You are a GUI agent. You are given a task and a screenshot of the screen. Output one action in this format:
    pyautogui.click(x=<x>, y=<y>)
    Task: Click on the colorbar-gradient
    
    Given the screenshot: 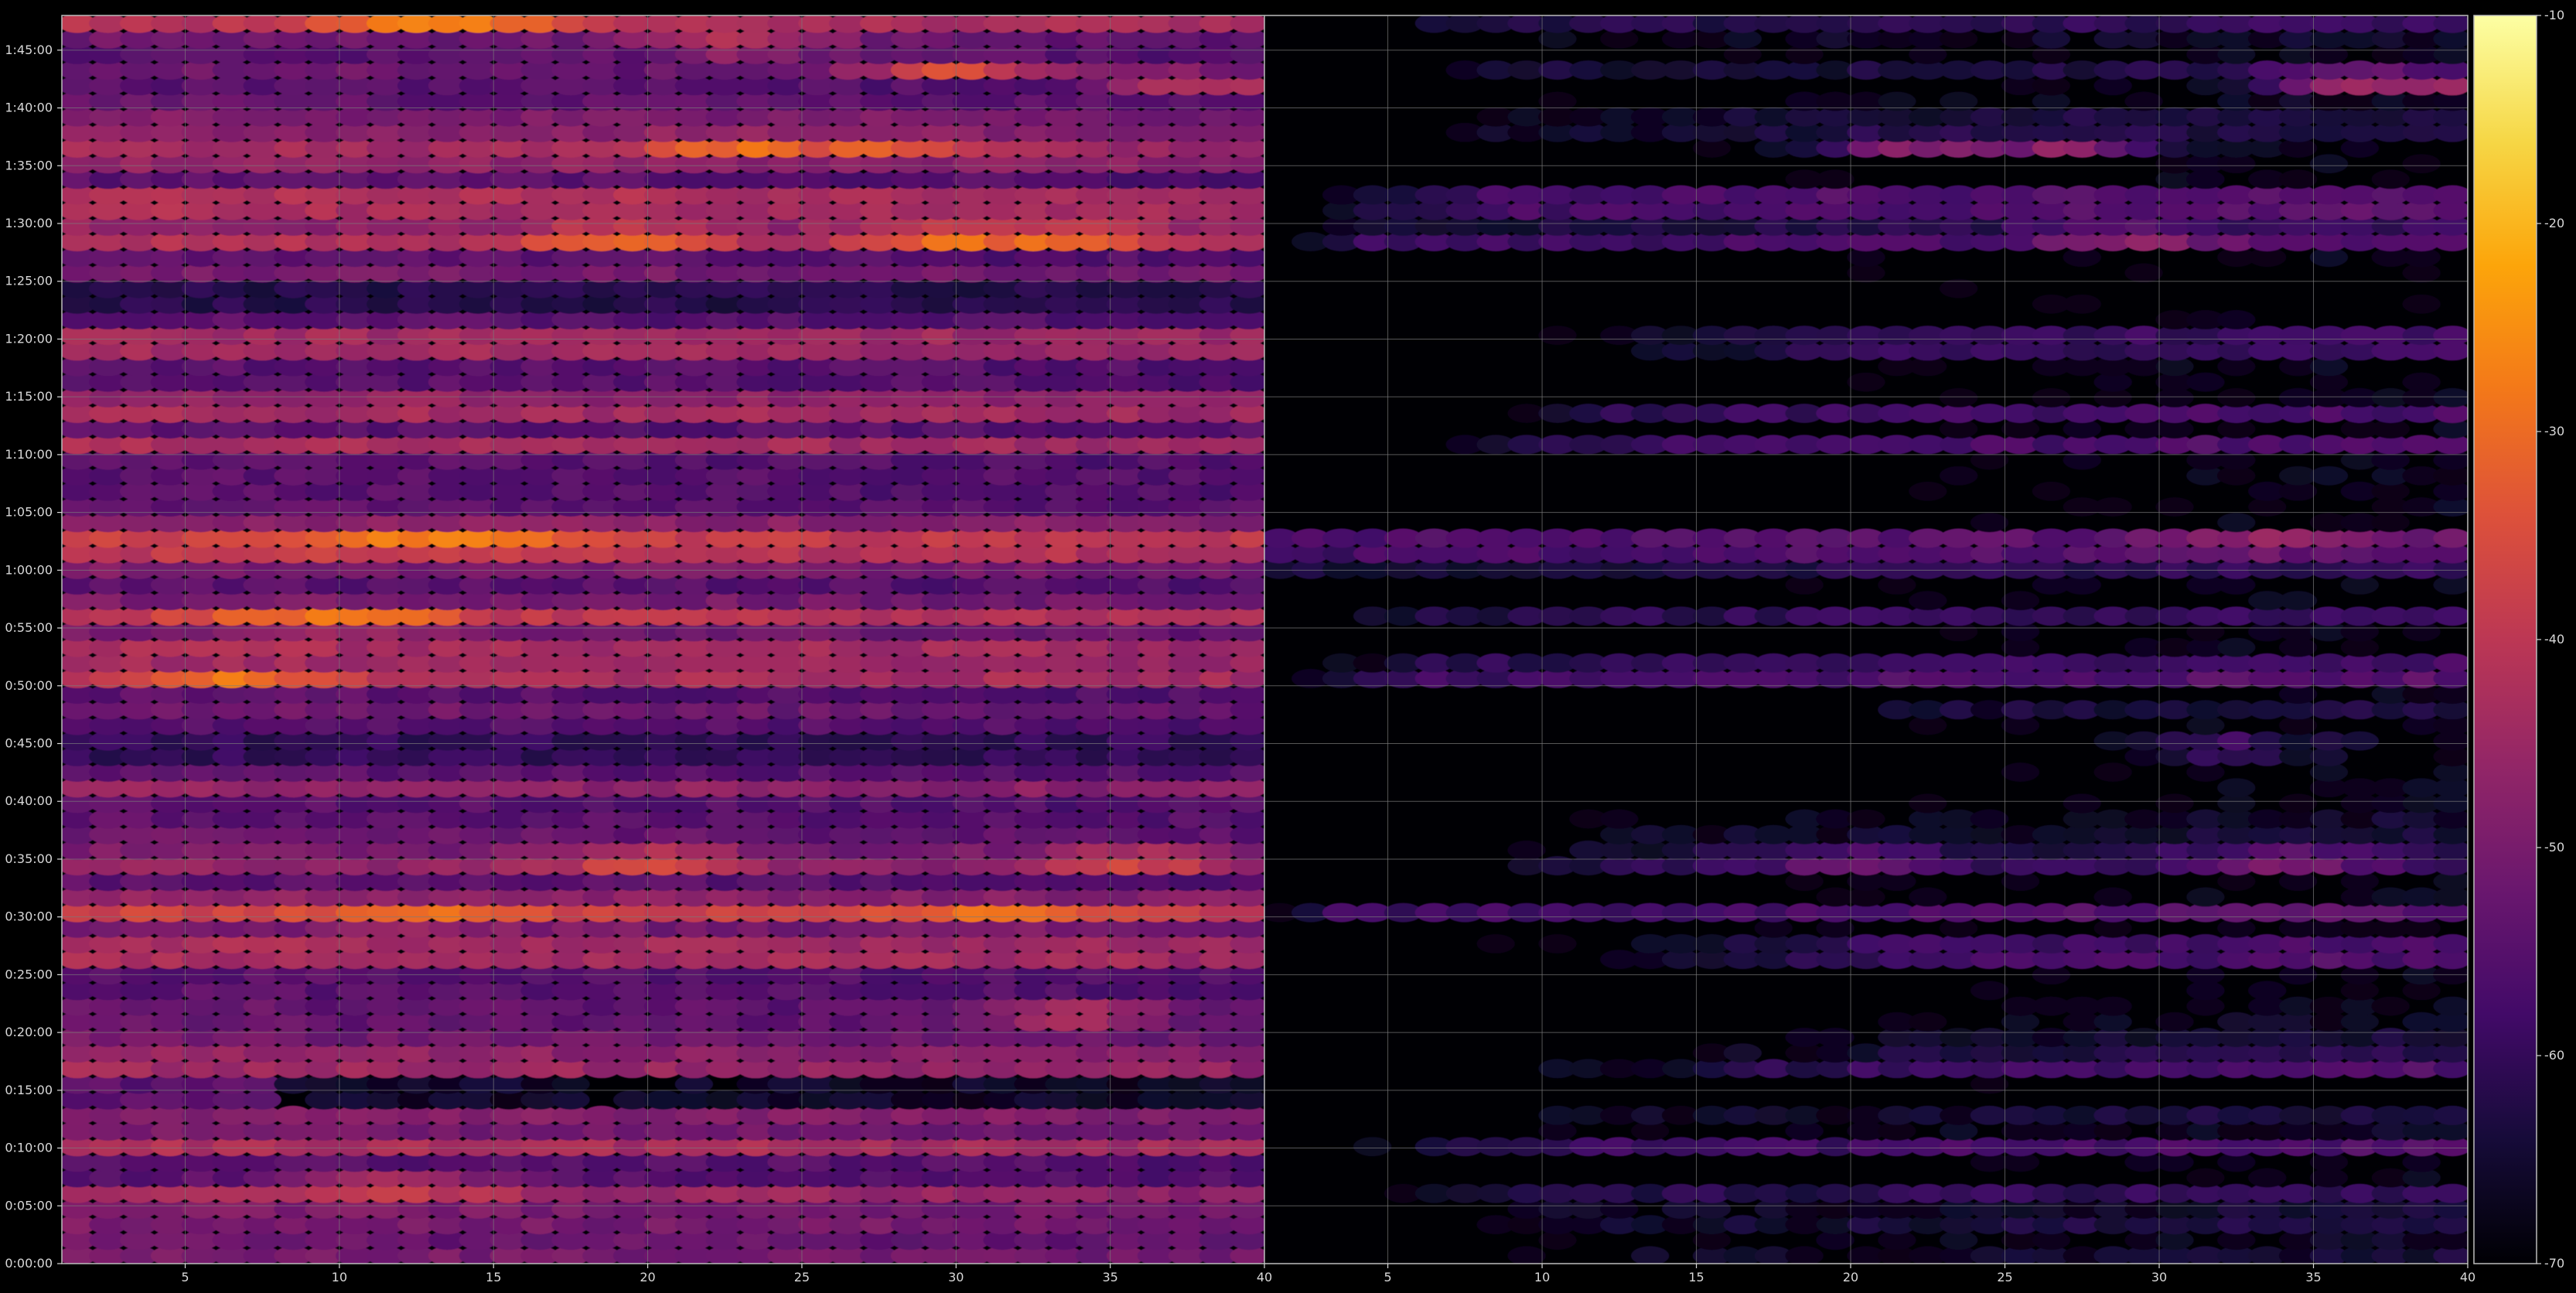 What is the action you would take?
    pyautogui.click(x=2506, y=639)
    